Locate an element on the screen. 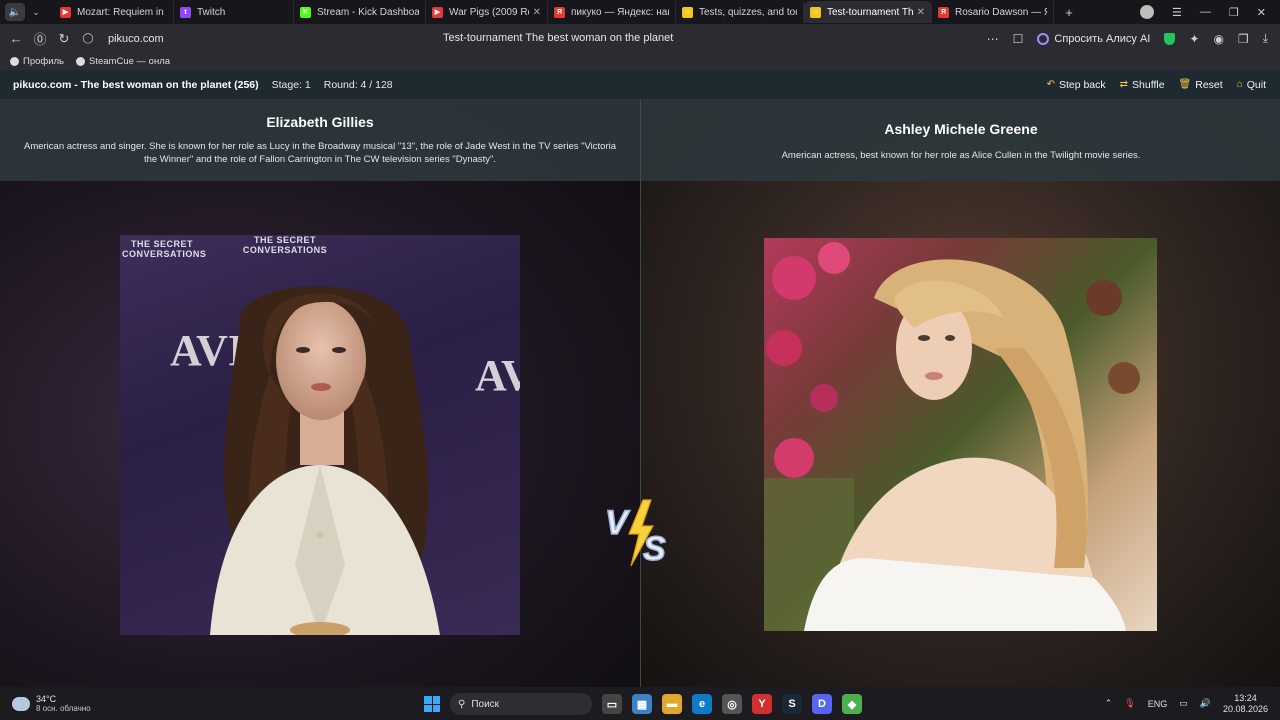 The height and width of the screenshot is (720, 1280). new-tab-button: + is located at coordinates (1069, 12).